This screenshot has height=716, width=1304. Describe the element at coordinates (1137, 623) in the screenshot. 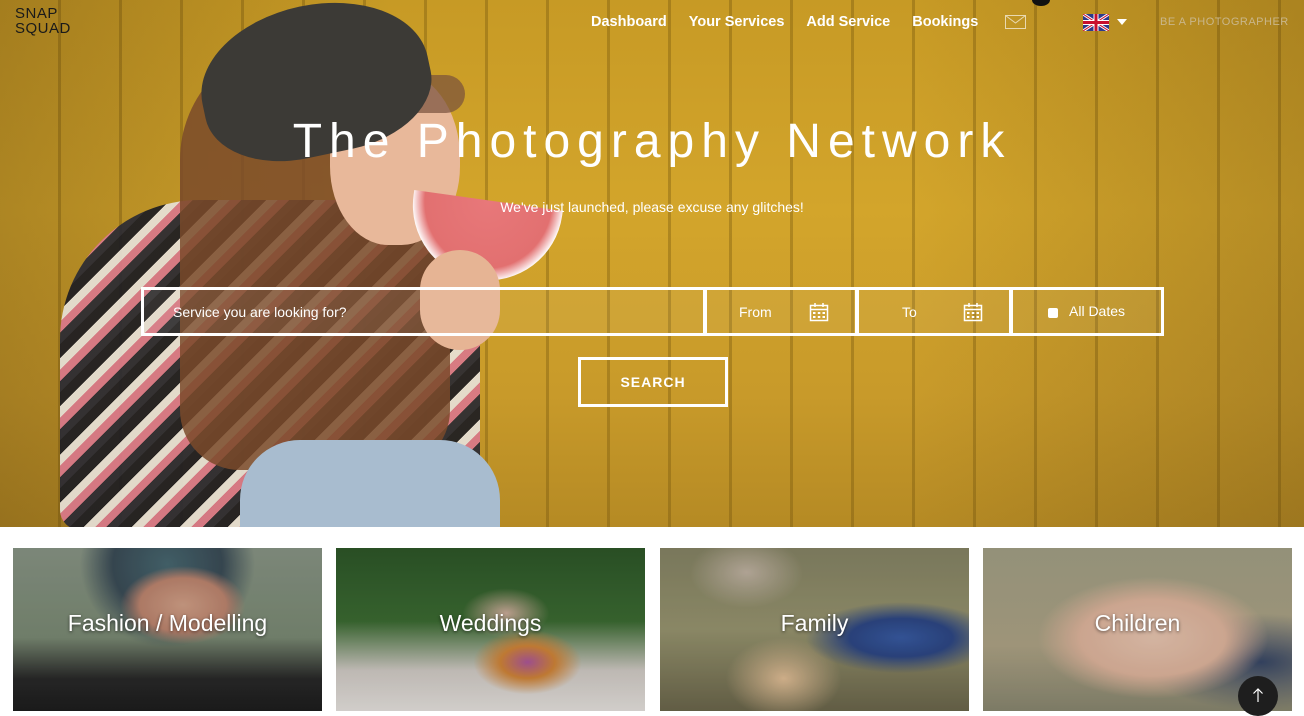

I see `category-label: Children` at that location.